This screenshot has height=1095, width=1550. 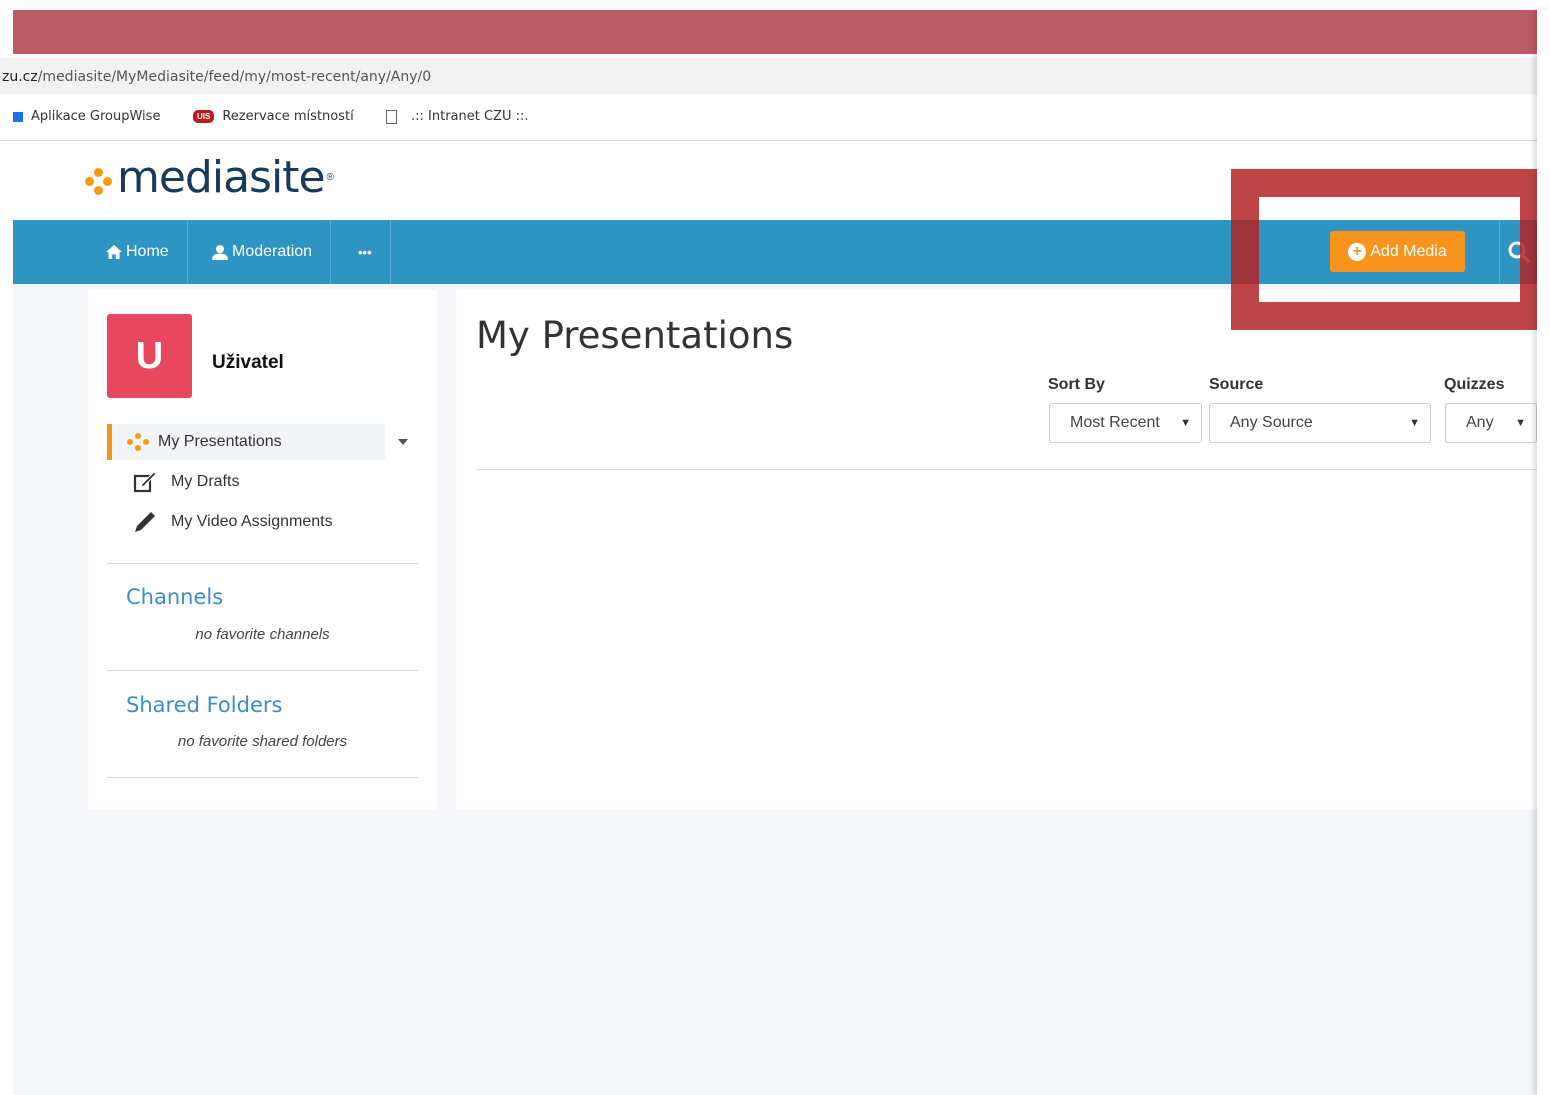 I want to click on nav-moderation: Moderation, so click(x=263, y=252).